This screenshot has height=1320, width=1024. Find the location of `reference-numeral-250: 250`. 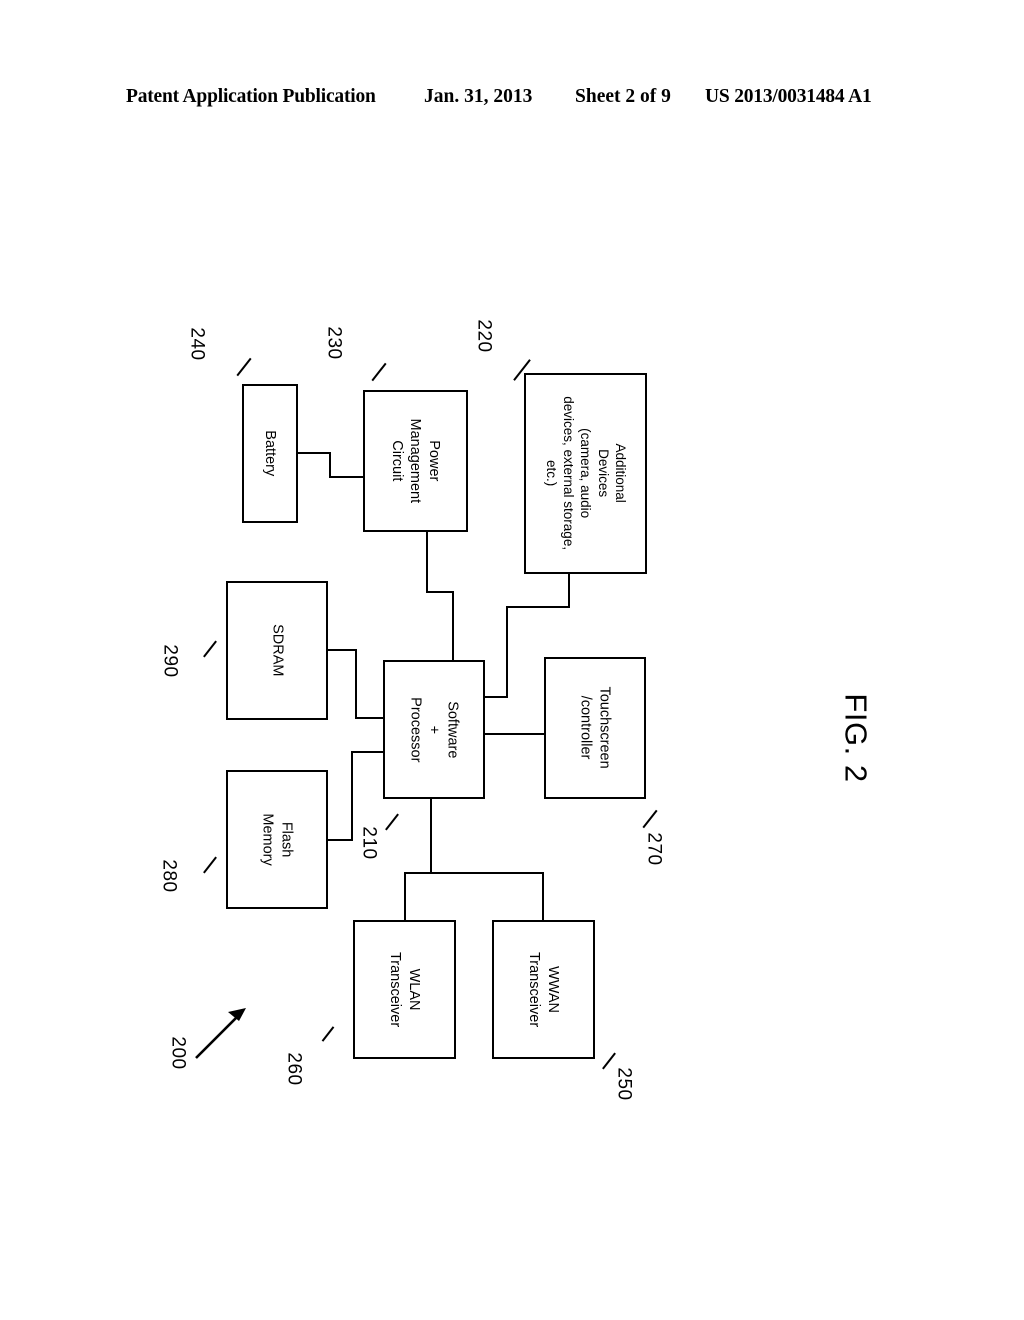

reference-numeral-250: 250 is located at coordinates (624, 1084).